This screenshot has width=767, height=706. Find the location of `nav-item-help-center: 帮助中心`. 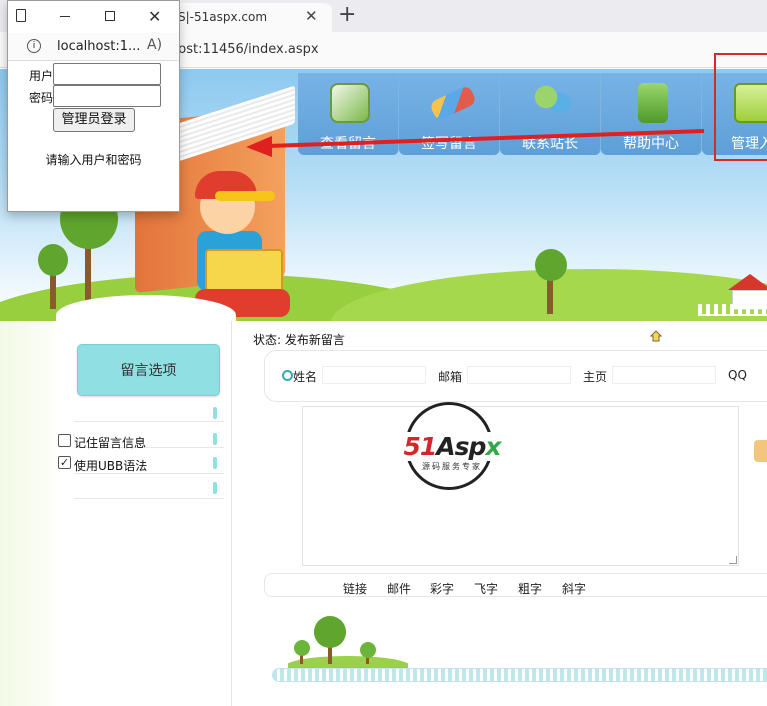

nav-item-help-center: 帮助中心 is located at coordinates (651, 114).